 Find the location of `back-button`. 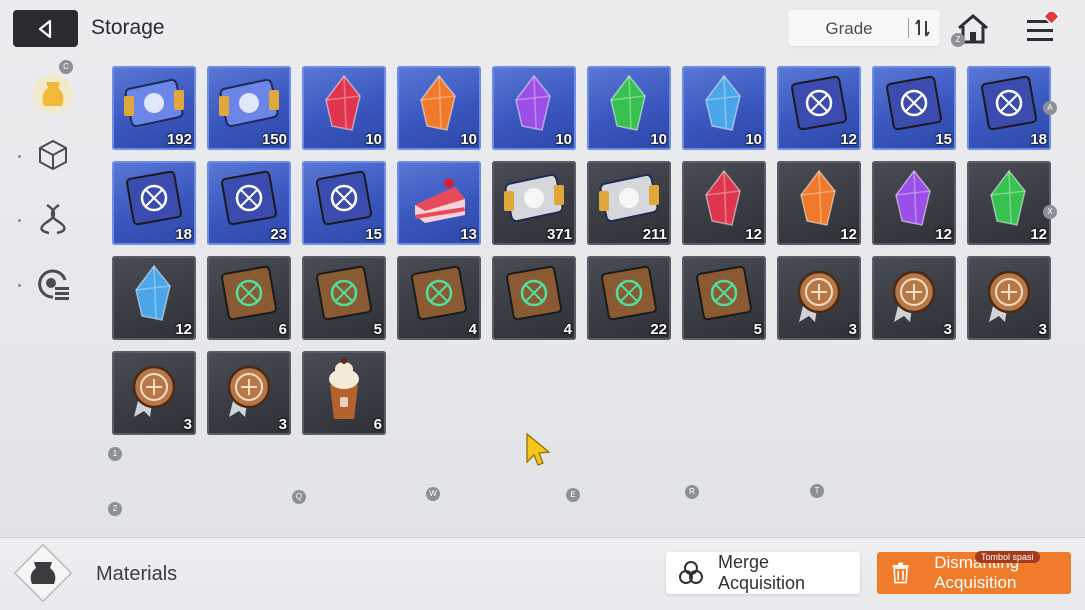

back-button is located at coordinates (45, 28).